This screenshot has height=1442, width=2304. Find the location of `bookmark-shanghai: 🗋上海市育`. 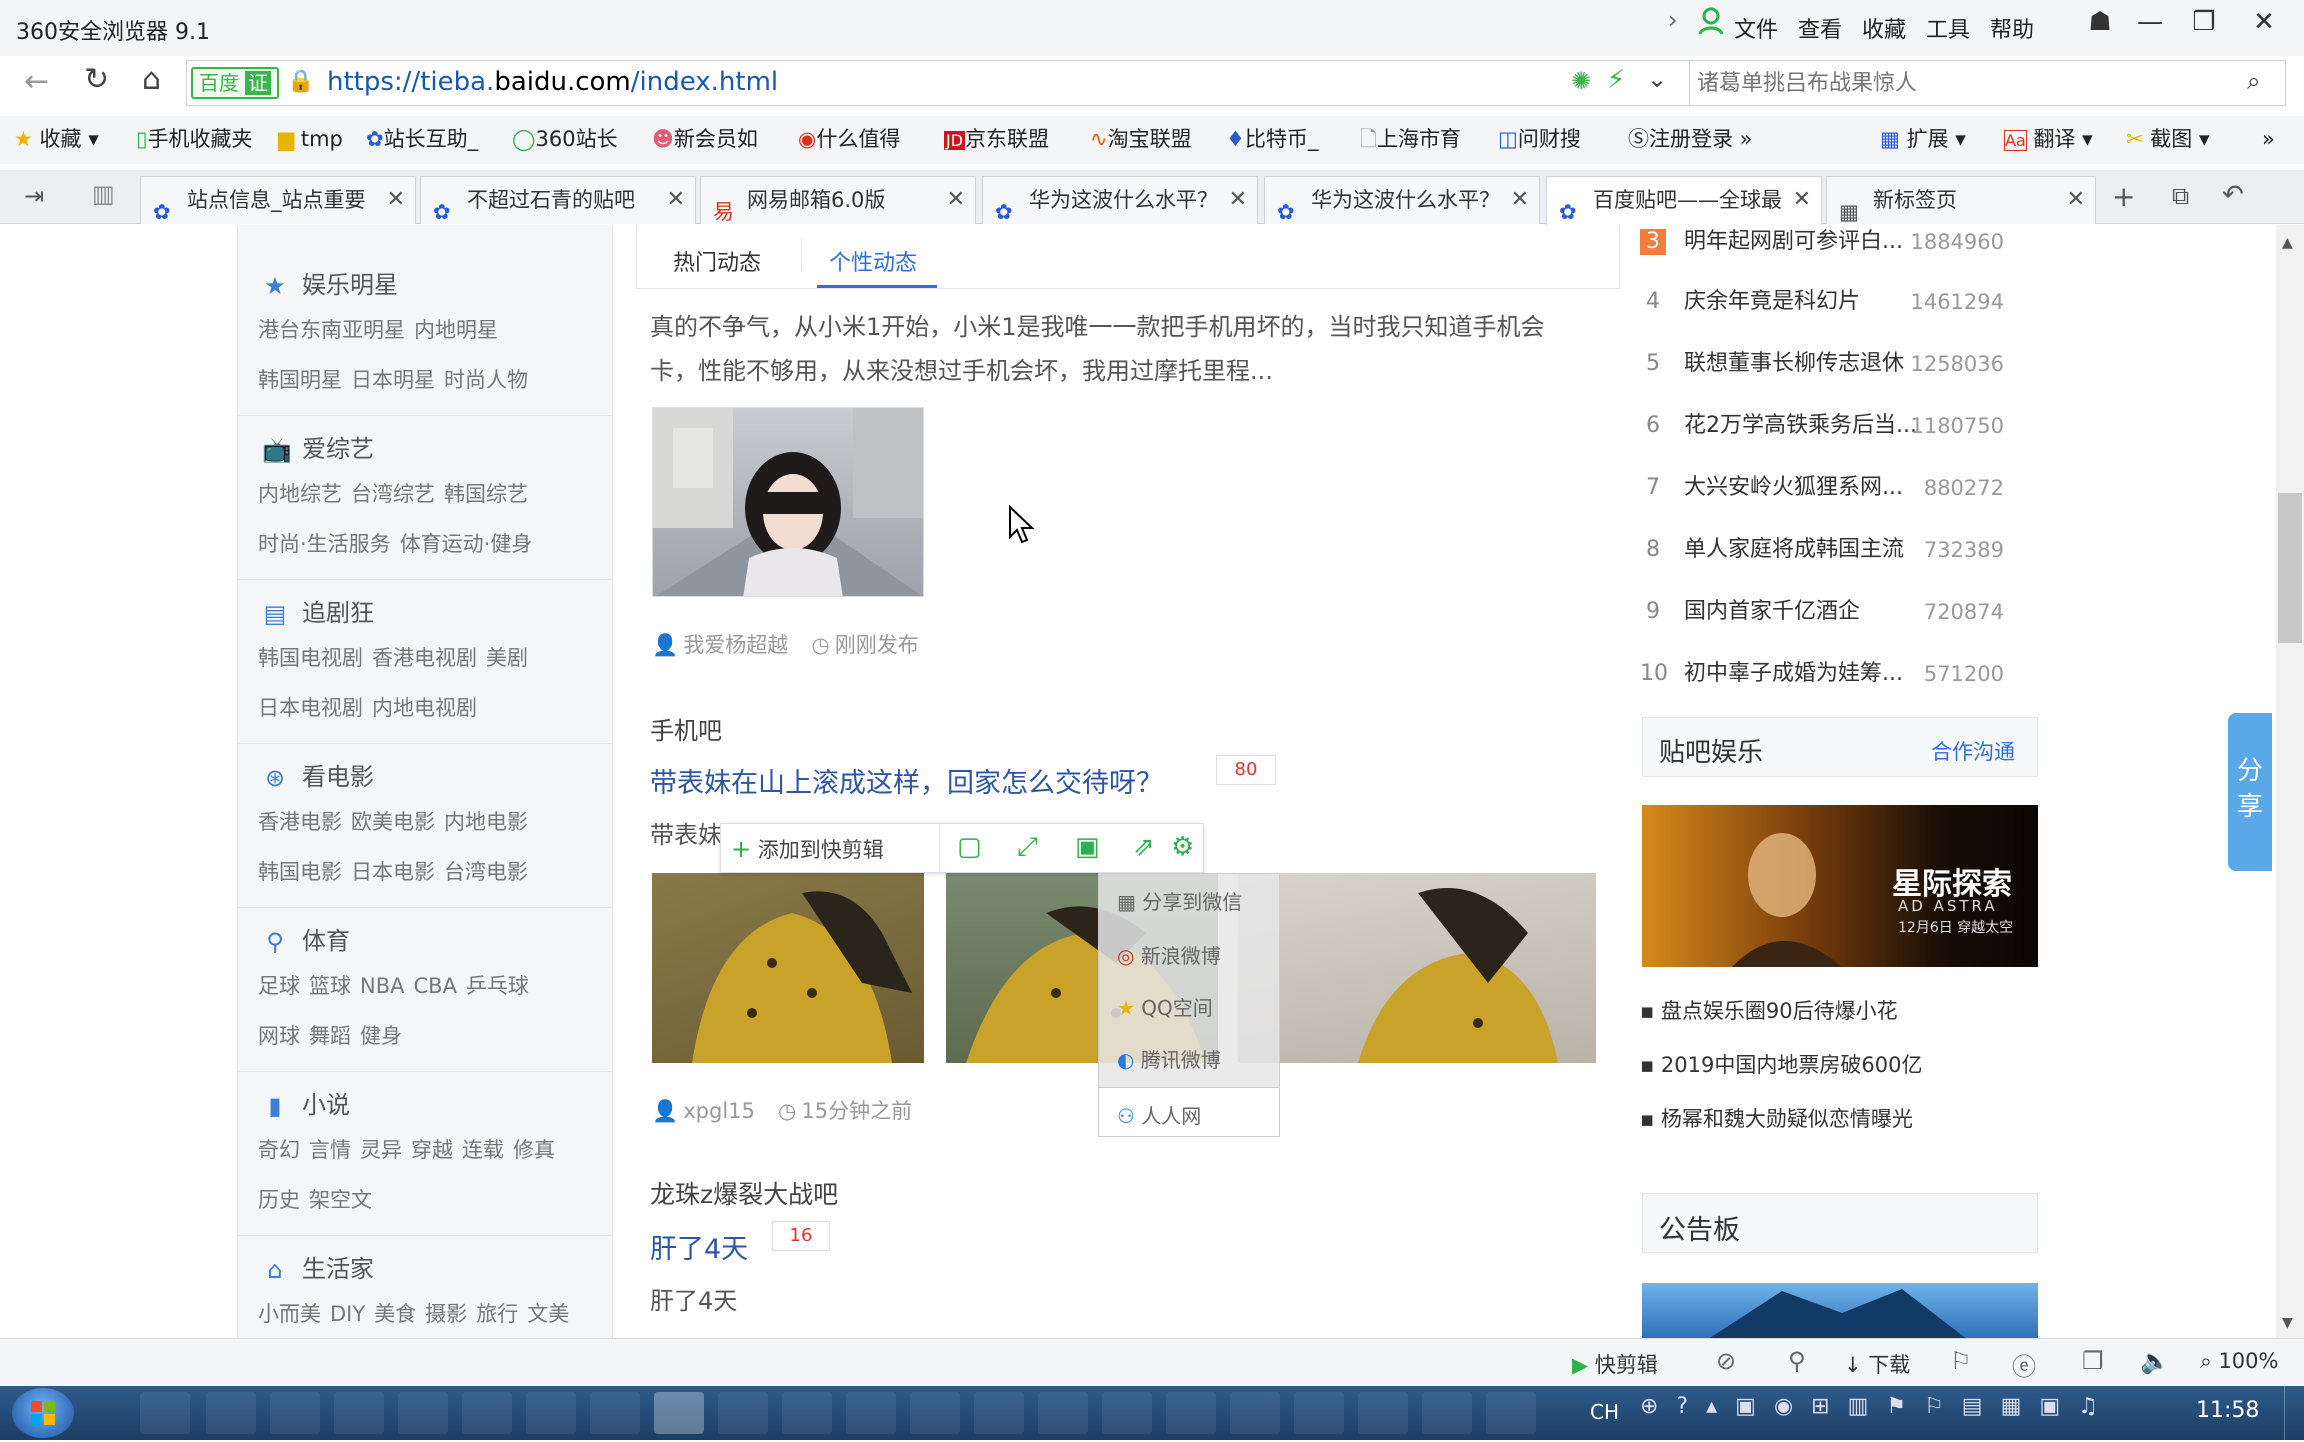

bookmark-shanghai: 🗋上海市育 is located at coordinates (1410, 139).